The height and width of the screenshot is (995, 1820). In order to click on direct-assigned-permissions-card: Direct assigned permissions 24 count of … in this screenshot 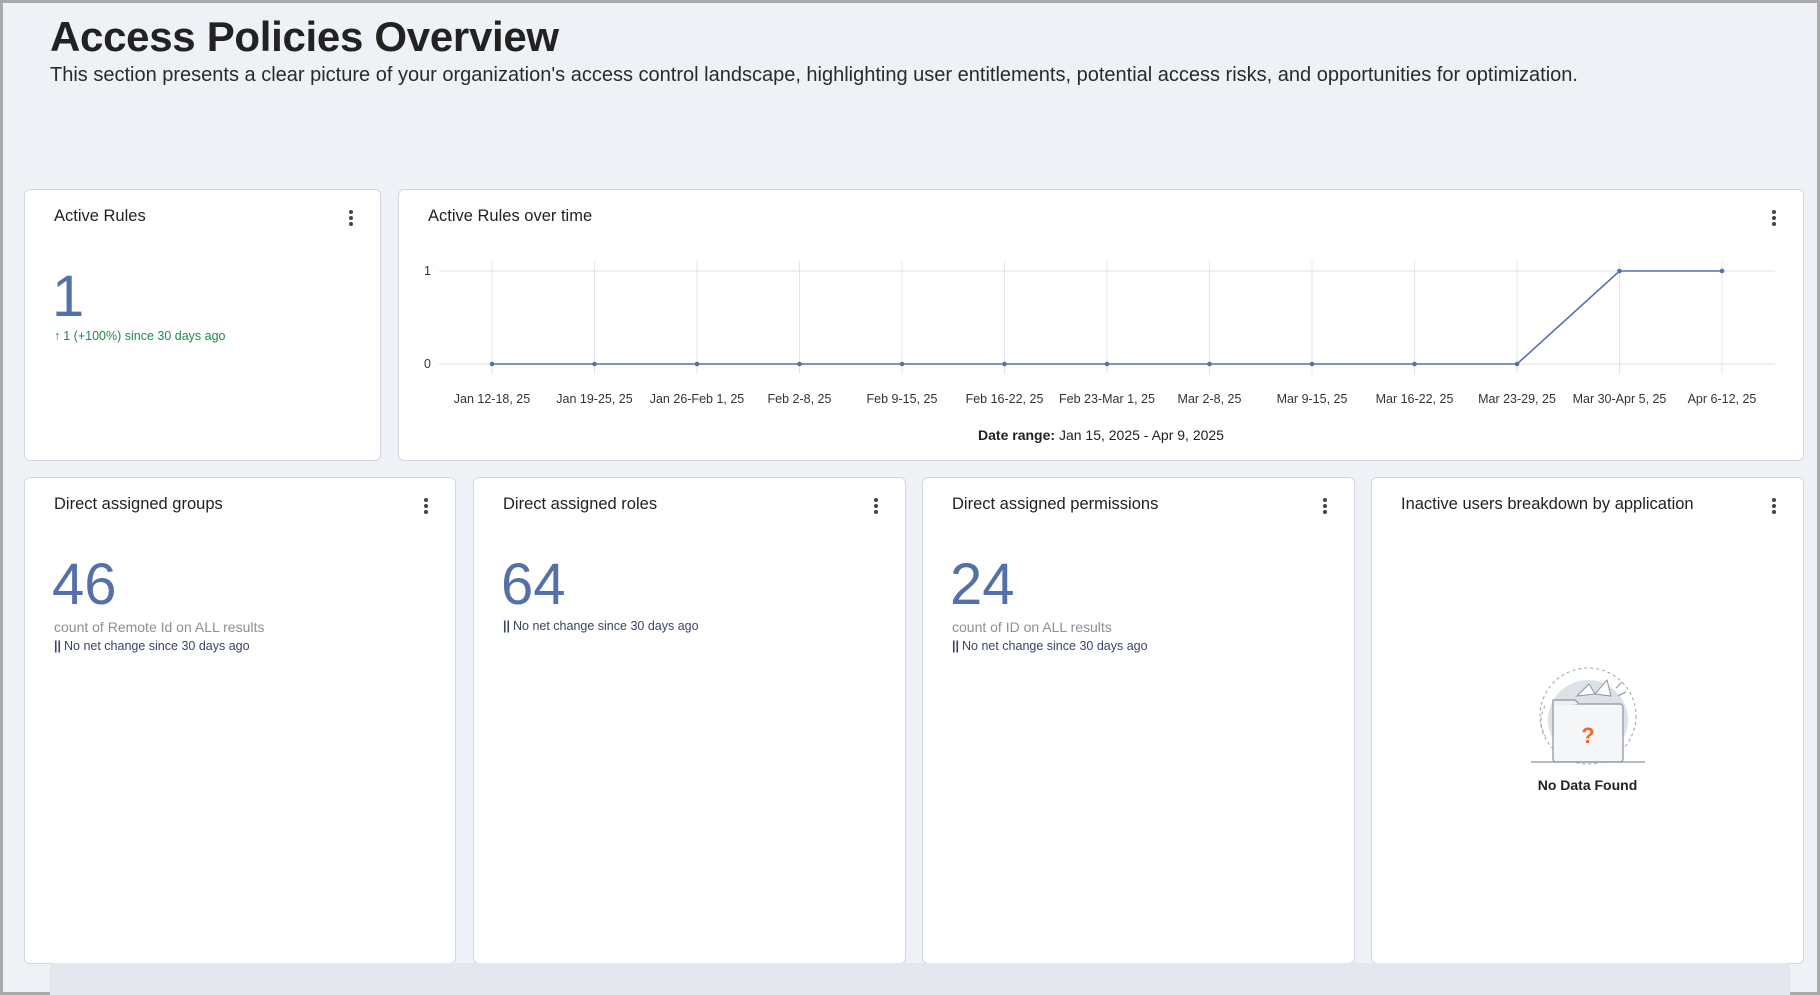, I will do `click(1138, 720)`.